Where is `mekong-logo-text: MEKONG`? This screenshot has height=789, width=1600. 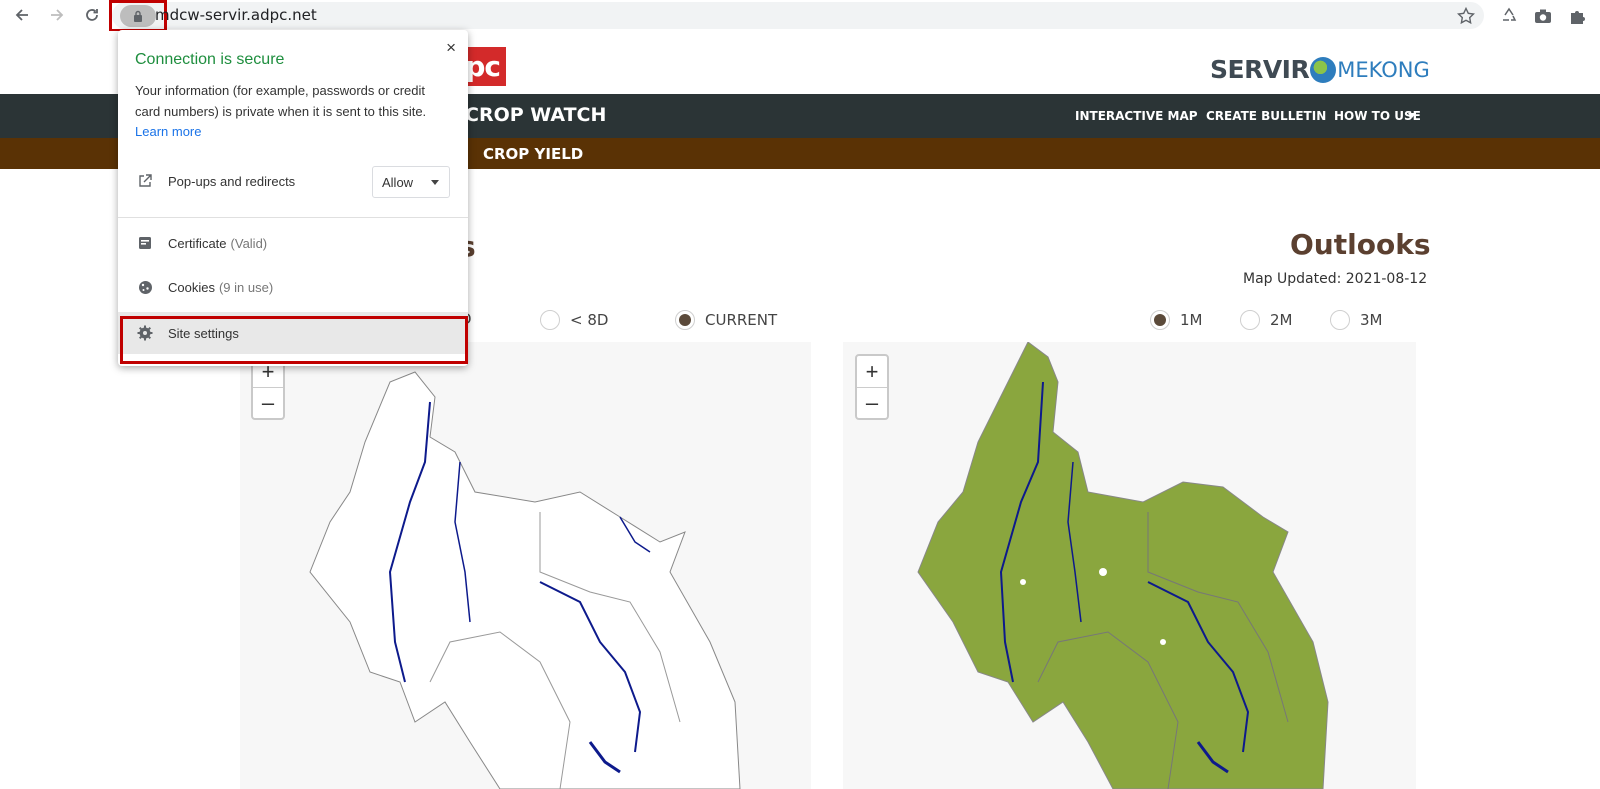
mekong-logo-text: MEKONG is located at coordinates (1383, 69).